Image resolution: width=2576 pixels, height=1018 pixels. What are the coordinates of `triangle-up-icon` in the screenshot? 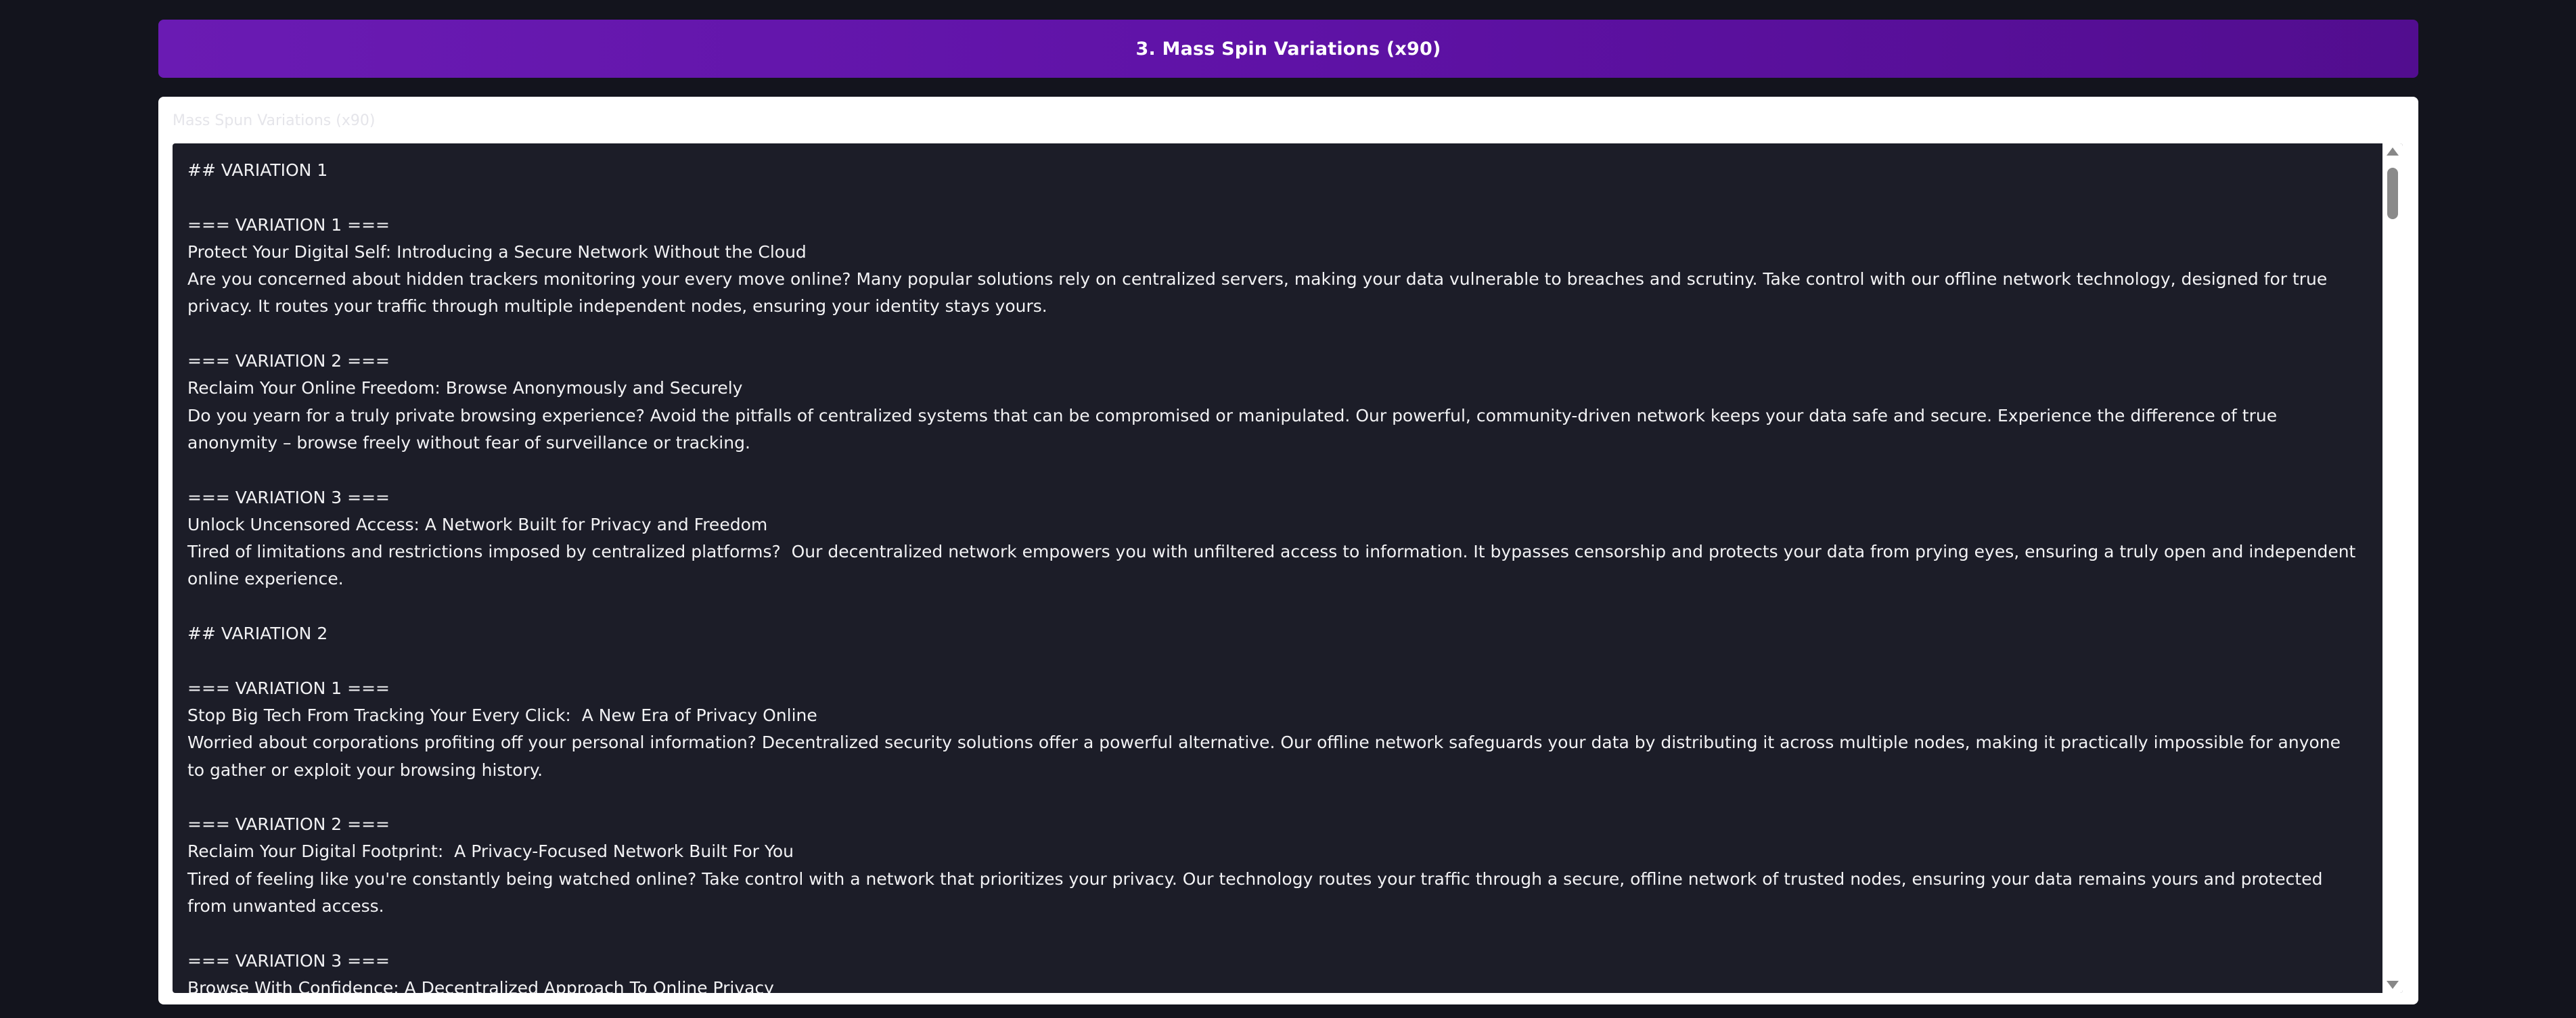 It's located at (2393, 151).